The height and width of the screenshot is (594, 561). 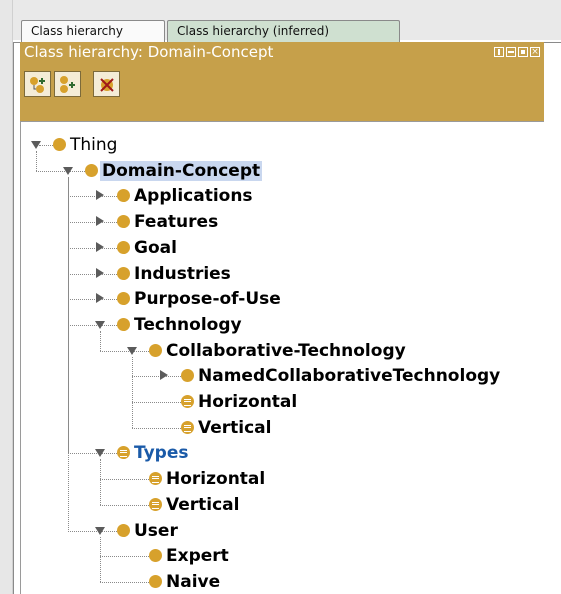 I want to click on tree-node-label: NamedCollaborativeTechnology, so click(x=349, y=376).